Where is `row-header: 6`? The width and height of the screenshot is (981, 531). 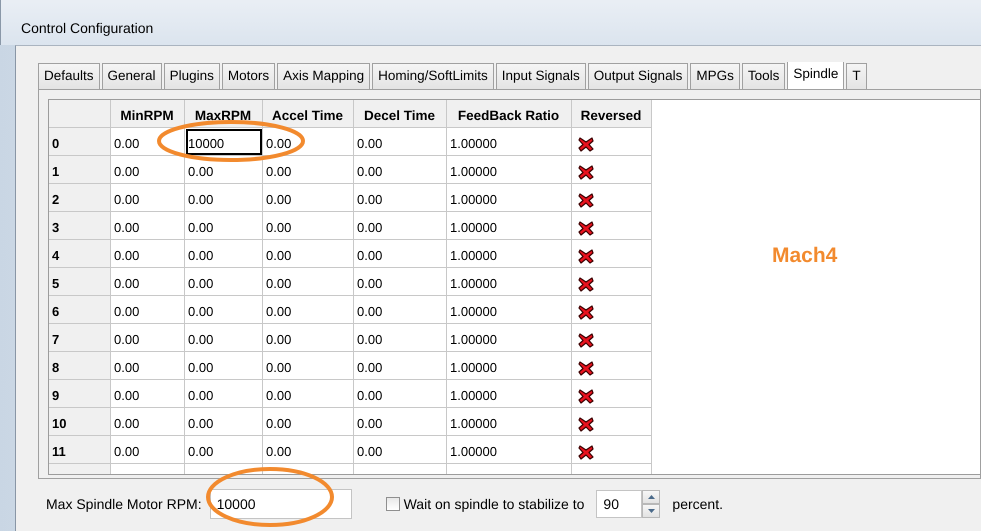 row-header: 6 is located at coordinates (80, 310).